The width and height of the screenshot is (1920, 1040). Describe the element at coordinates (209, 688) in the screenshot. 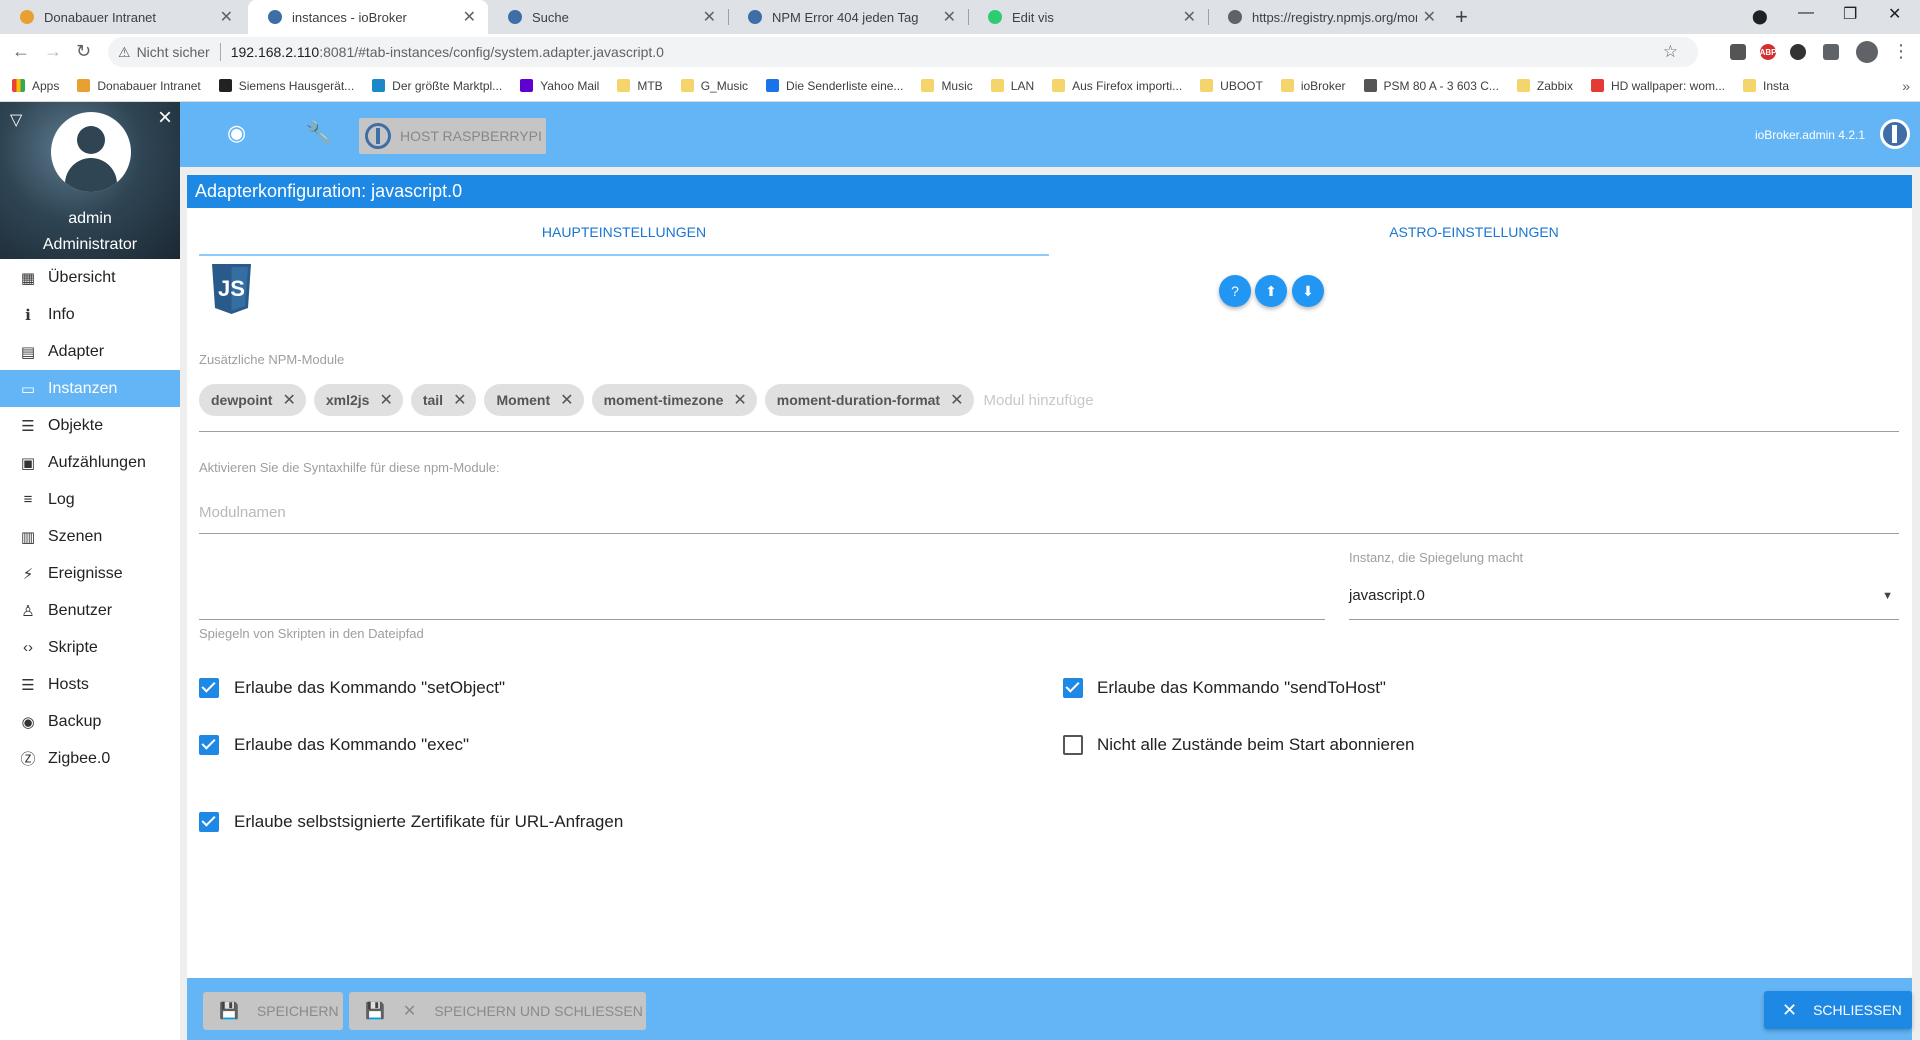

I see `checkbox-set-object` at that location.